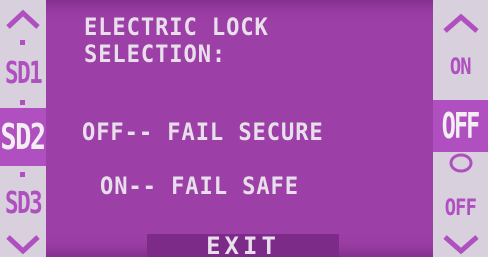 This screenshot has height=257, width=488. Describe the element at coordinates (243, 244) in the screenshot. I see `exit-label: EXIT` at that location.